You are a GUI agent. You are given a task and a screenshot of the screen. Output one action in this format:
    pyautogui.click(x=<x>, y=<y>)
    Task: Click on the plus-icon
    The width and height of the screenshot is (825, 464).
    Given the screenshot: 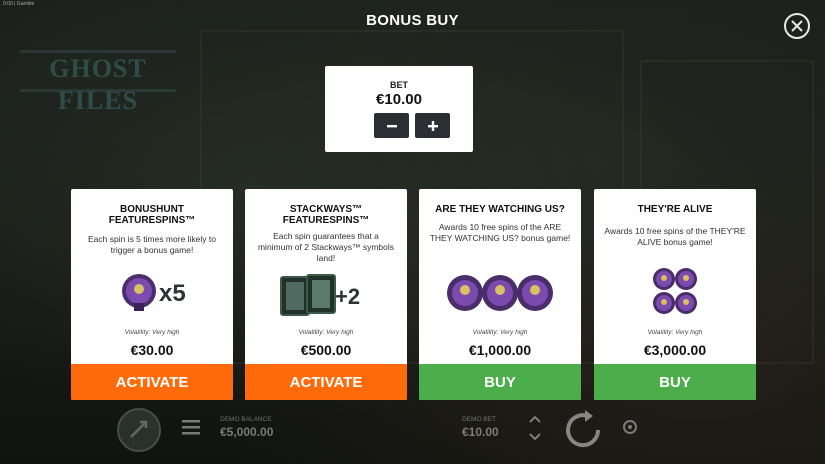 What is the action you would take?
    pyautogui.click(x=432, y=125)
    